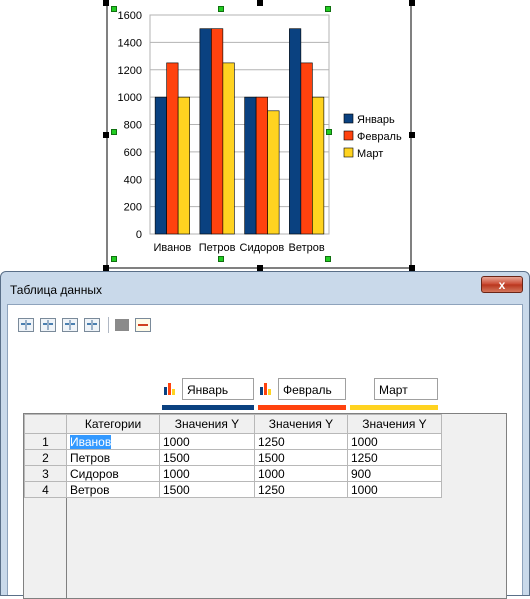 This screenshot has height=599, width=530. What do you see at coordinates (133, 153) in the screenshot?
I see `y-tick-label: 600` at bounding box center [133, 153].